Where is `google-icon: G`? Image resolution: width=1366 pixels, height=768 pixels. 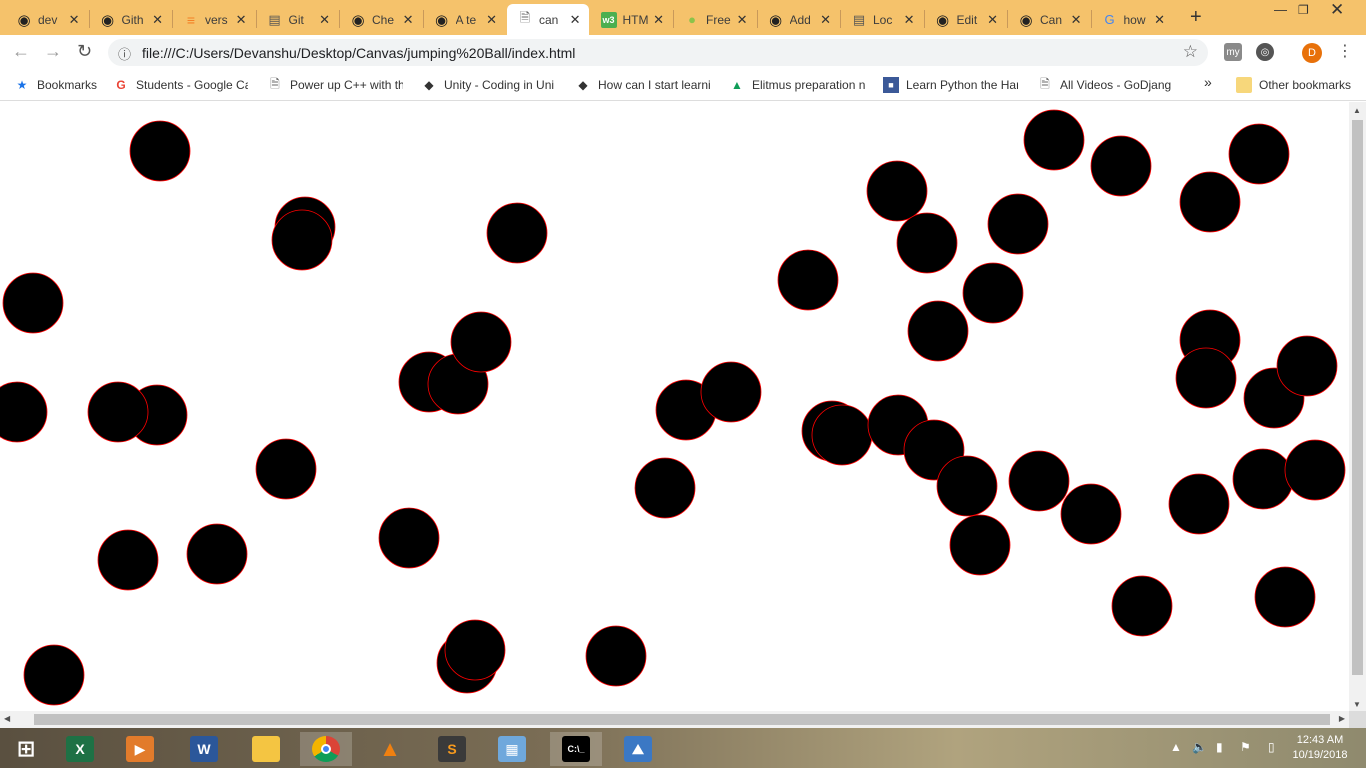 google-icon: G is located at coordinates (1109, 19).